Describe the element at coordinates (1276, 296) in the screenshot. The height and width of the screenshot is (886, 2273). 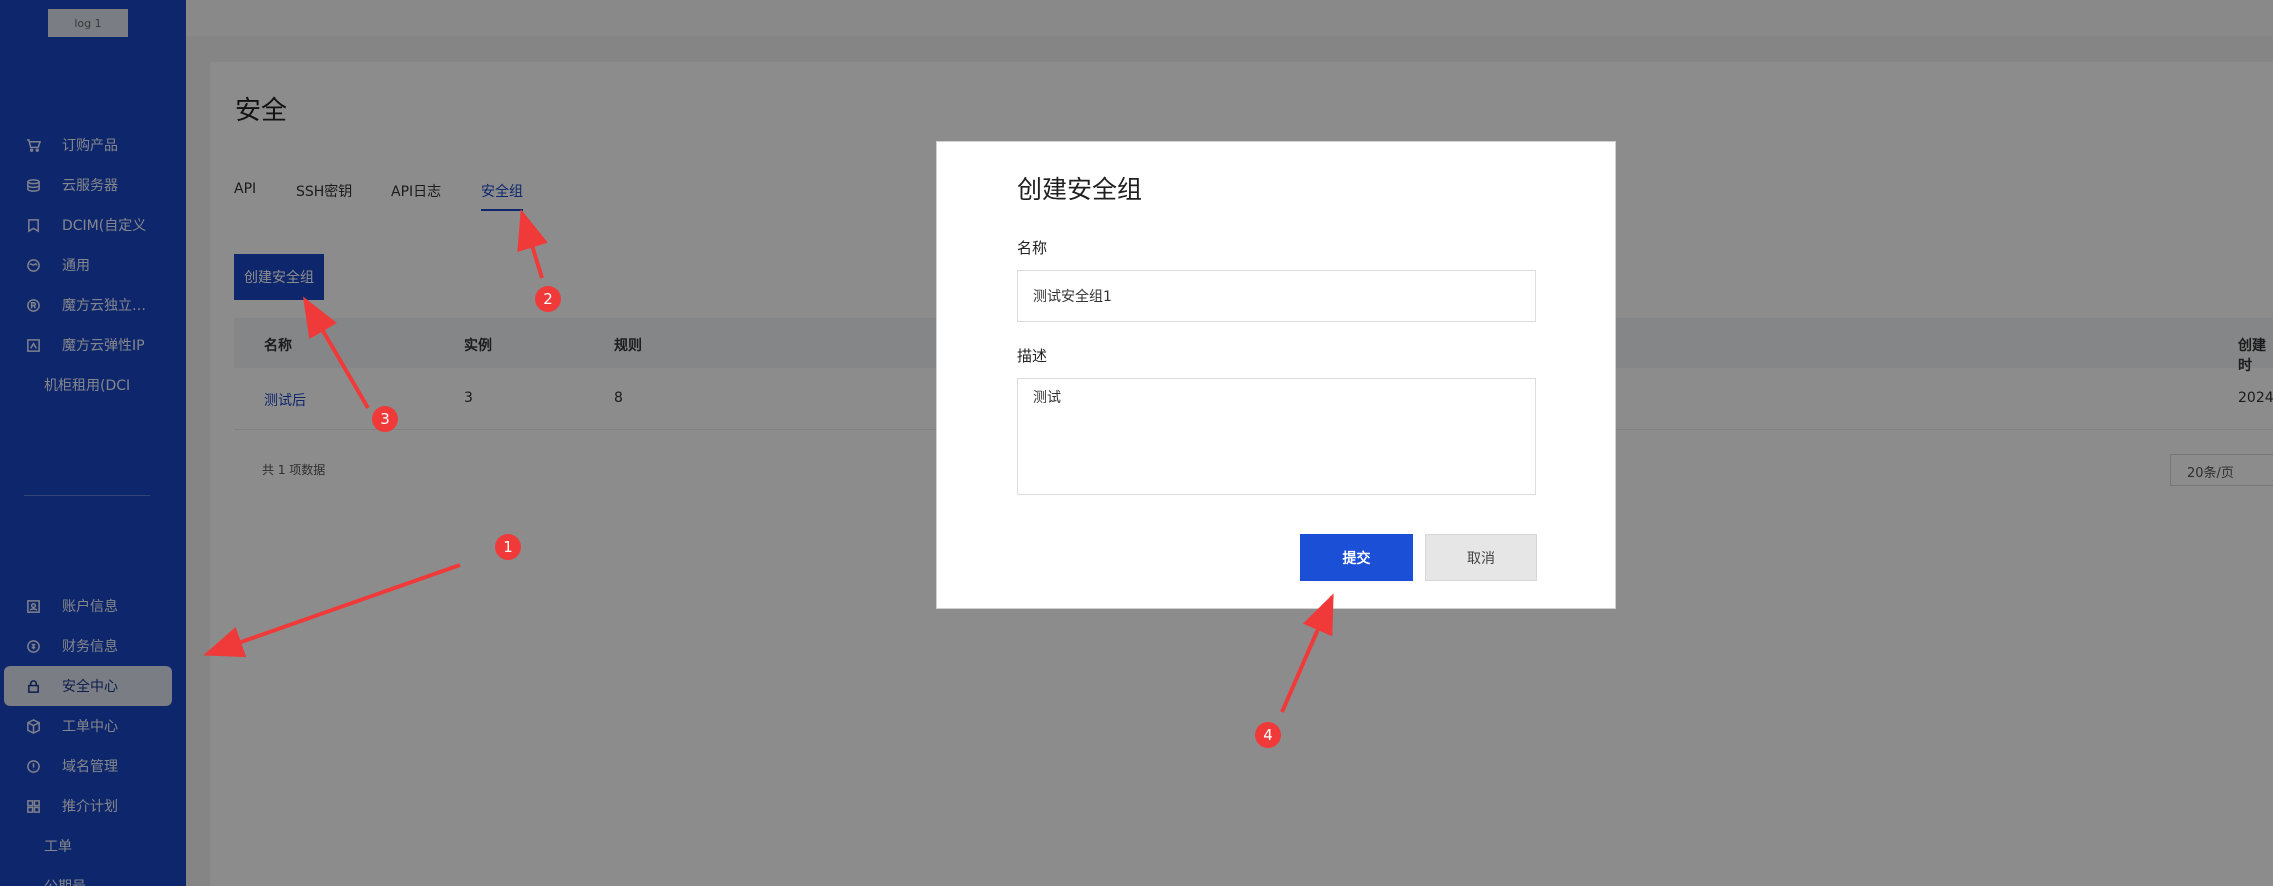
I see `name-input` at that location.